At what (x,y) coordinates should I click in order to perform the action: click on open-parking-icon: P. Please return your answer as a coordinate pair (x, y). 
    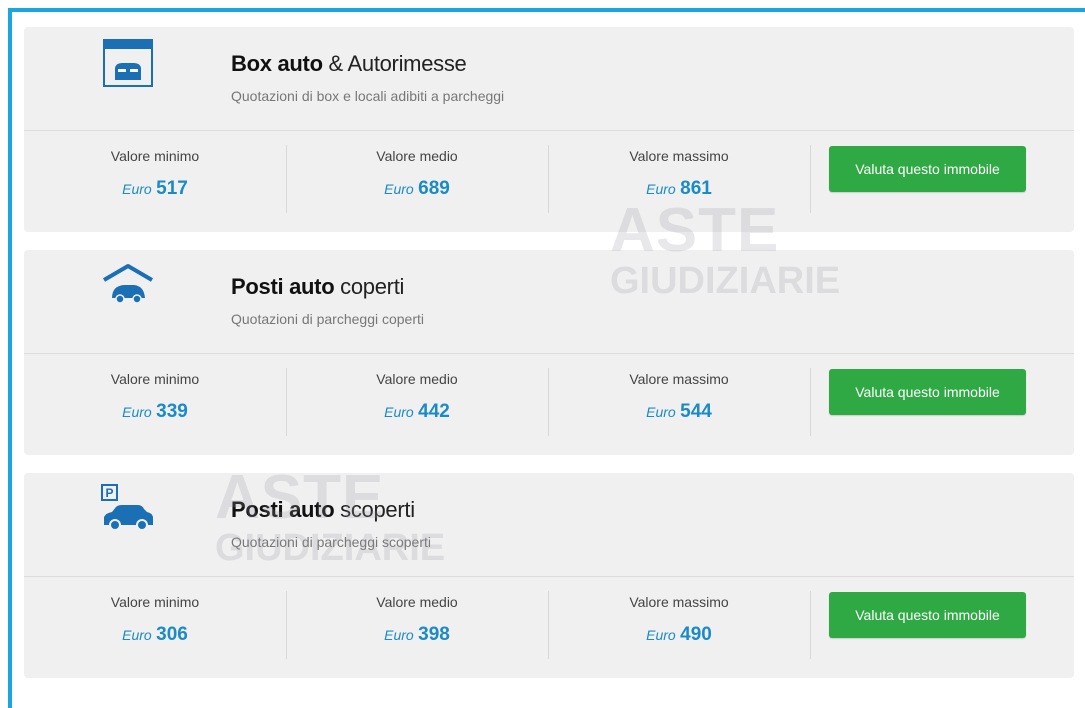
    Looking at the image, I should click on (127, 507).